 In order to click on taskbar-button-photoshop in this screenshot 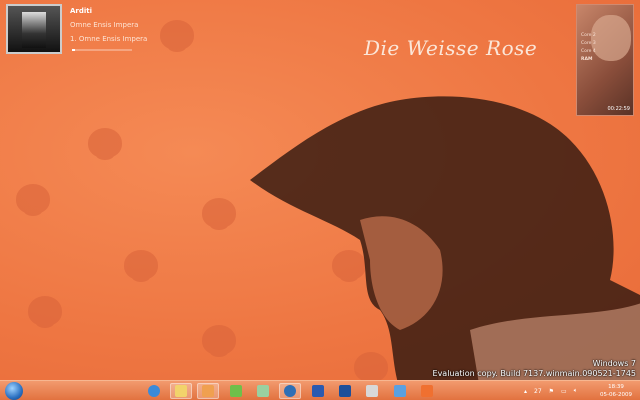, I will do `click(345, 391)`.